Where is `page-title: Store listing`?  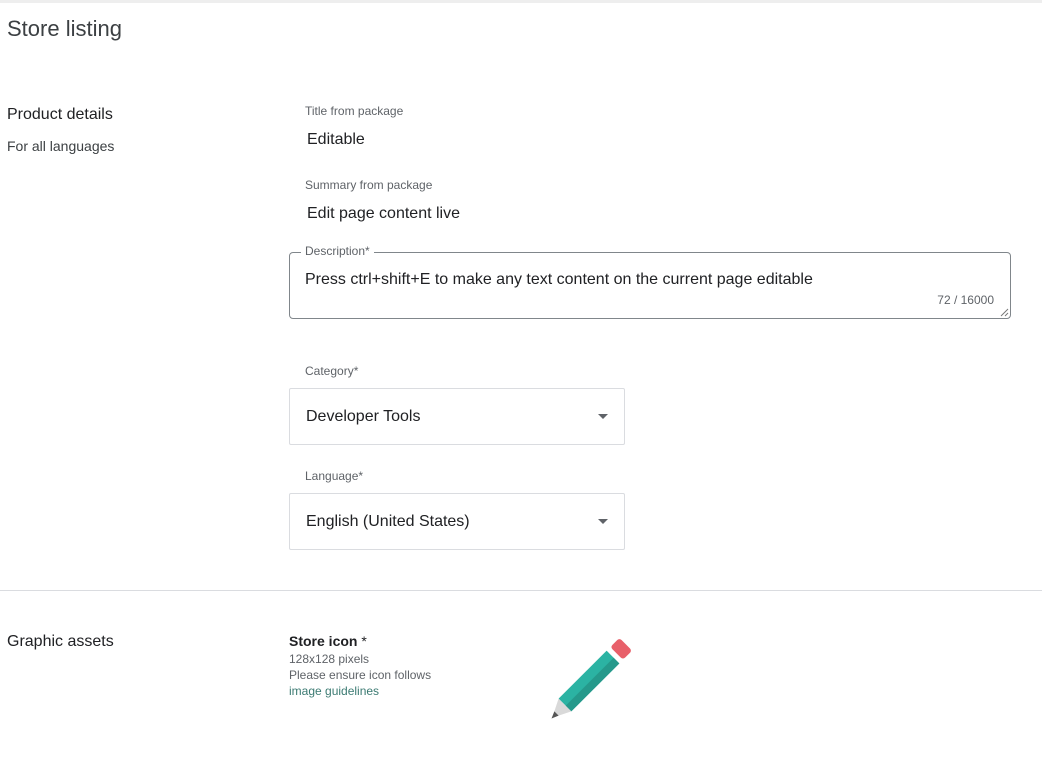
page-title: Store listing is located at coordinates (64, 28).